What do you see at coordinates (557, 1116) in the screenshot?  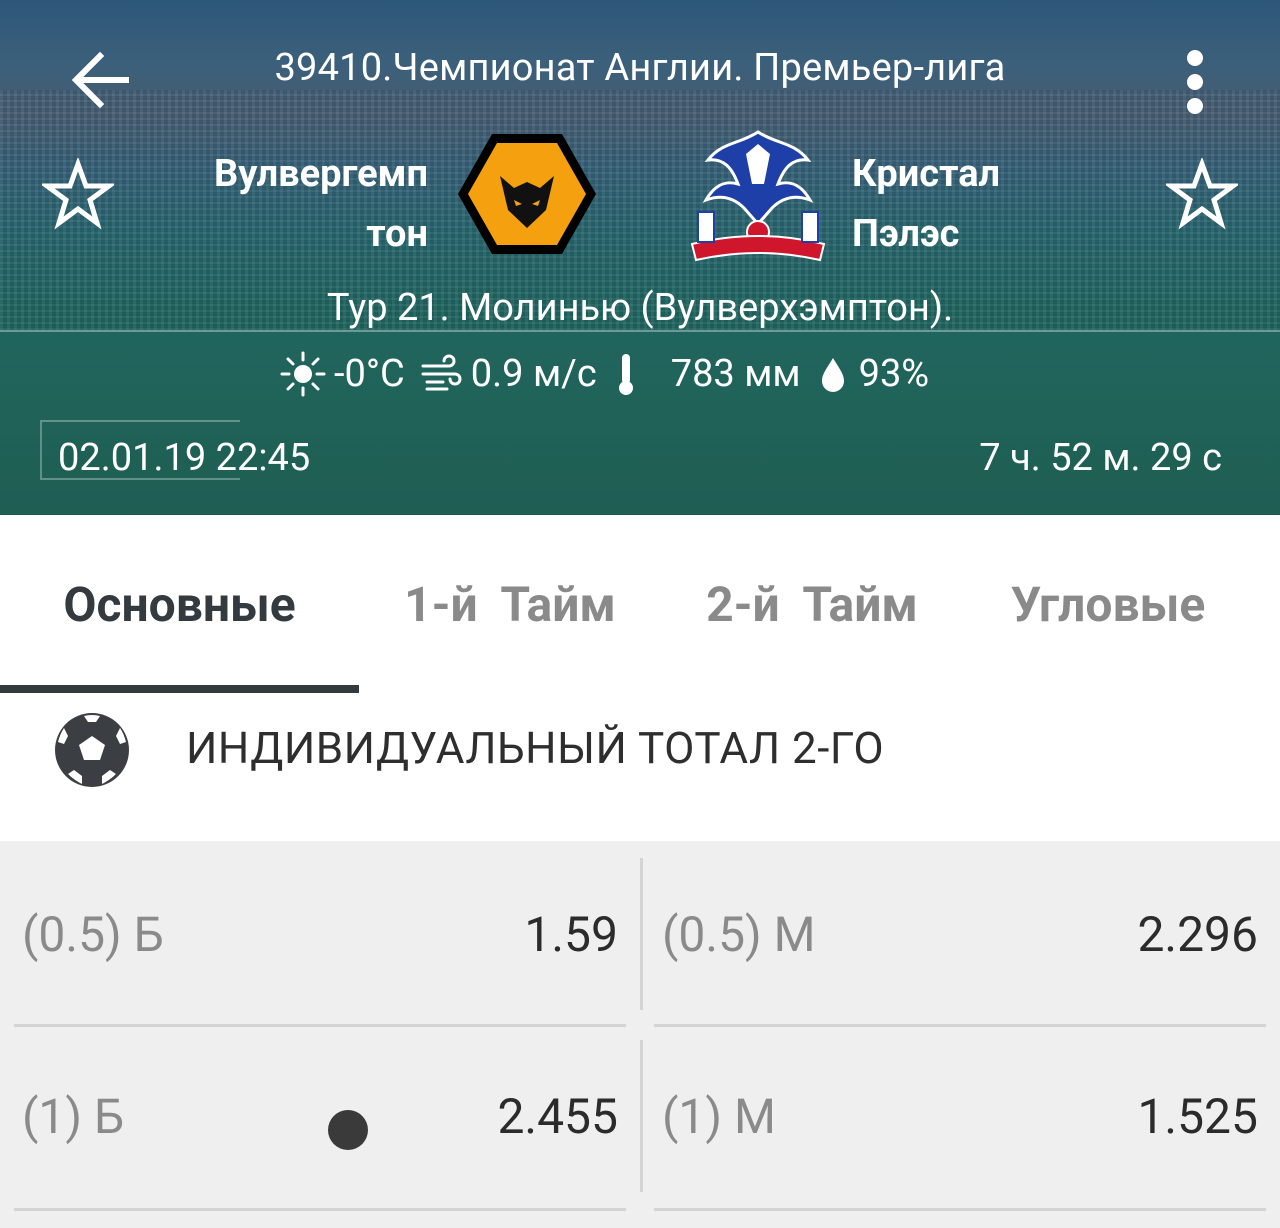 I see `bet-odds: 2.455` at bounding box center [557, 1116].